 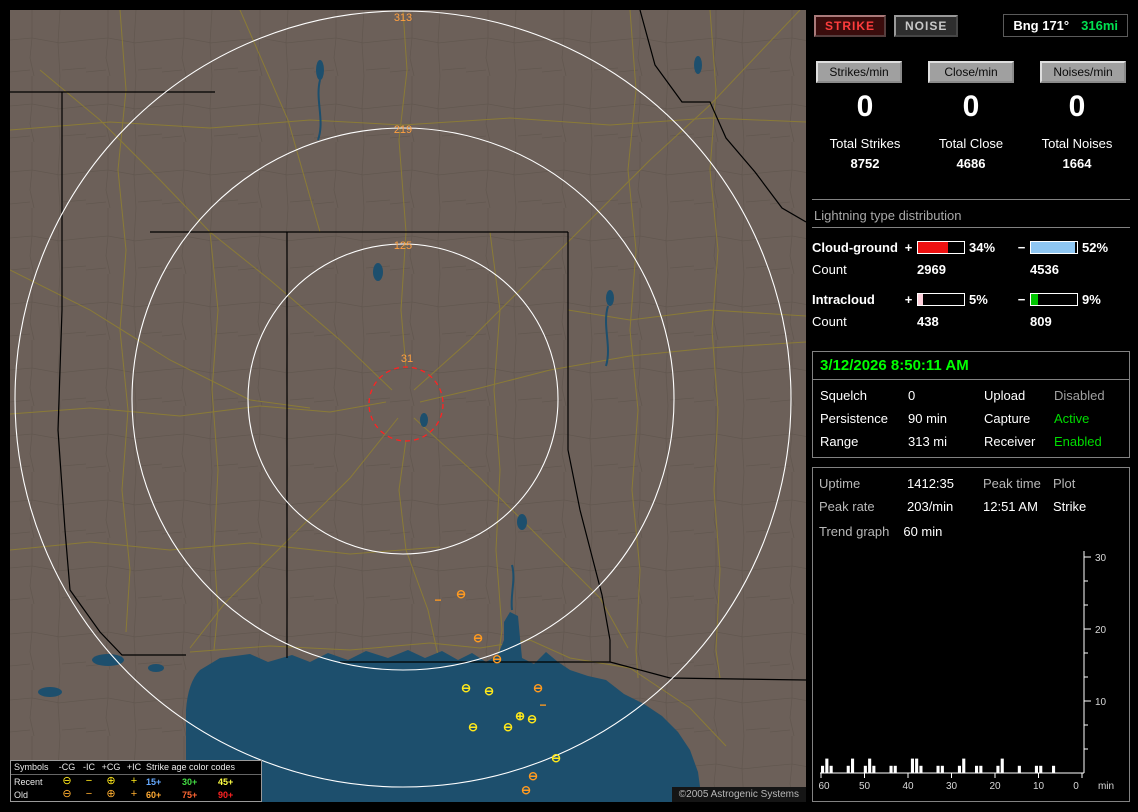 What do you see at coordinates (930, 506) in the screenshot?
I see `peak-rate-value: 203/min` at bounding box center [930, 506].